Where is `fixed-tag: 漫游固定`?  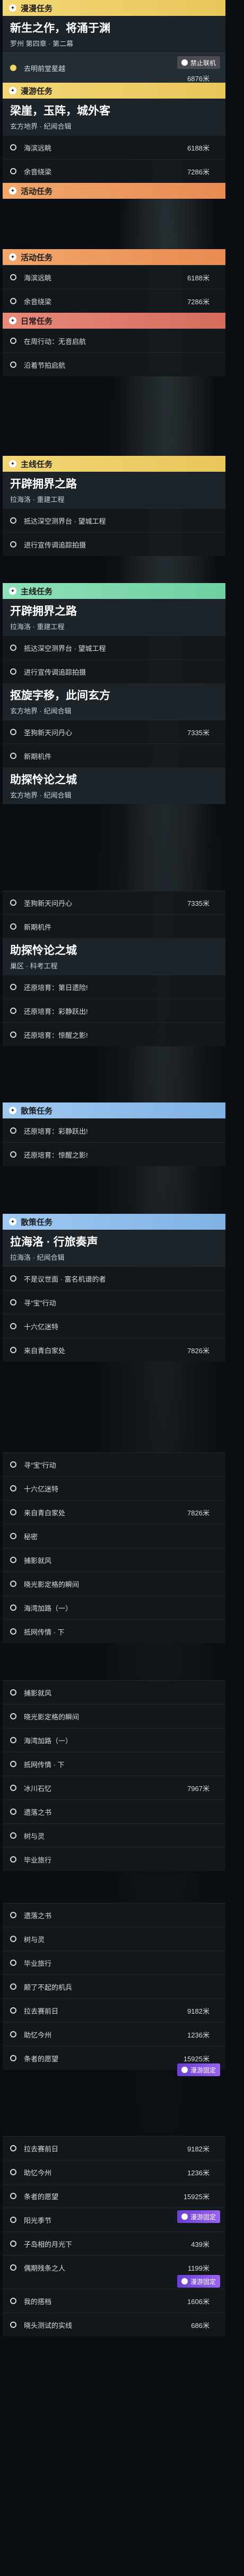 fixed-tag: 漫游固定 is located at coordinates (199, 2216).